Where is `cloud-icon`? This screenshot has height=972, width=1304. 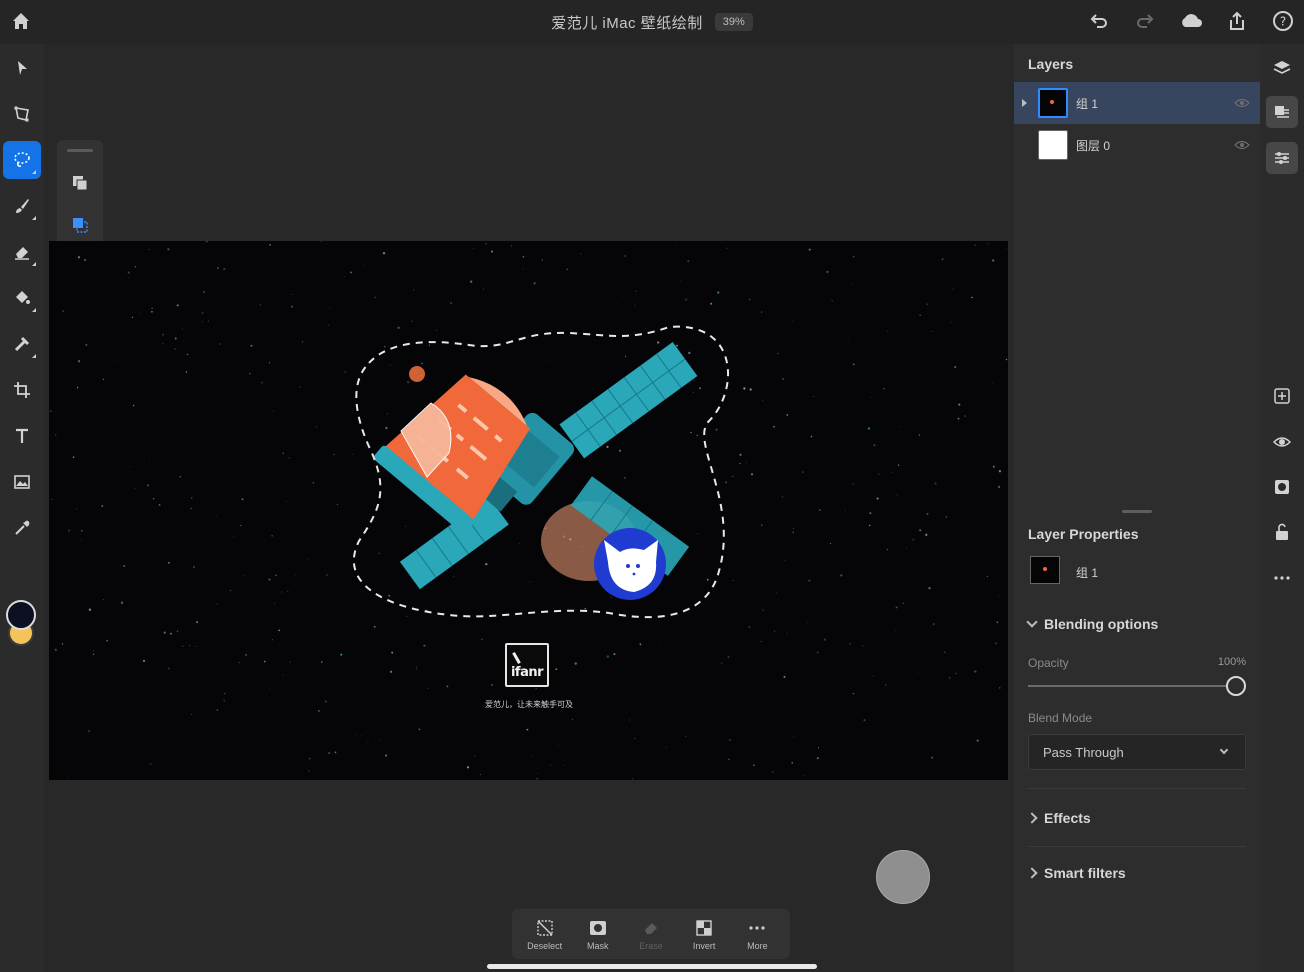 cloud-icon is located at coordinates (1191, 21).